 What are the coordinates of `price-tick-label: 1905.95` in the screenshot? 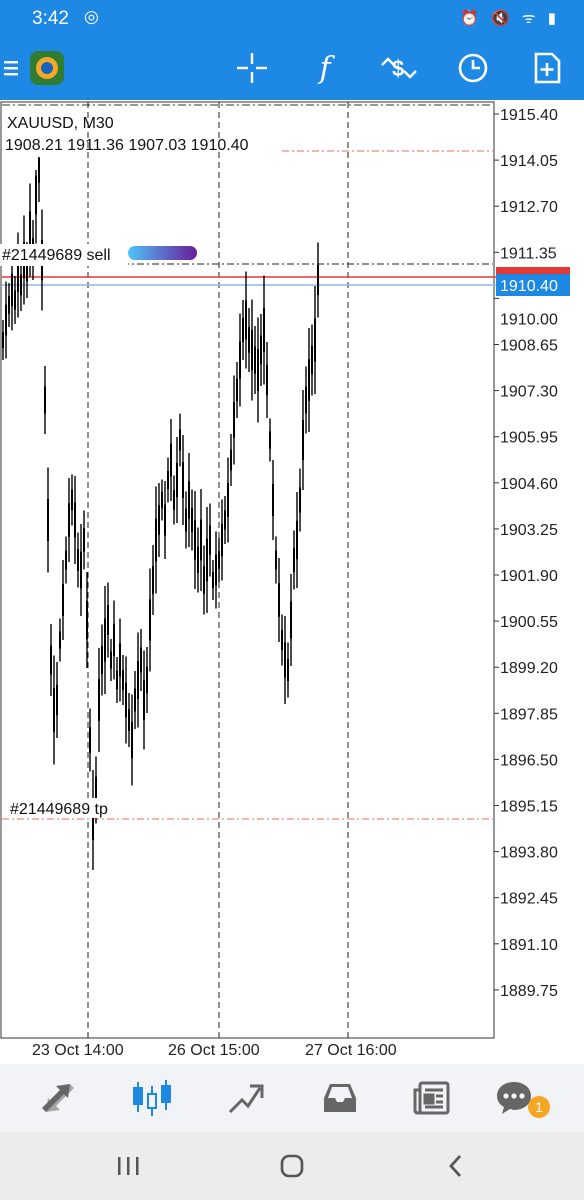 It's located at (529, 438).